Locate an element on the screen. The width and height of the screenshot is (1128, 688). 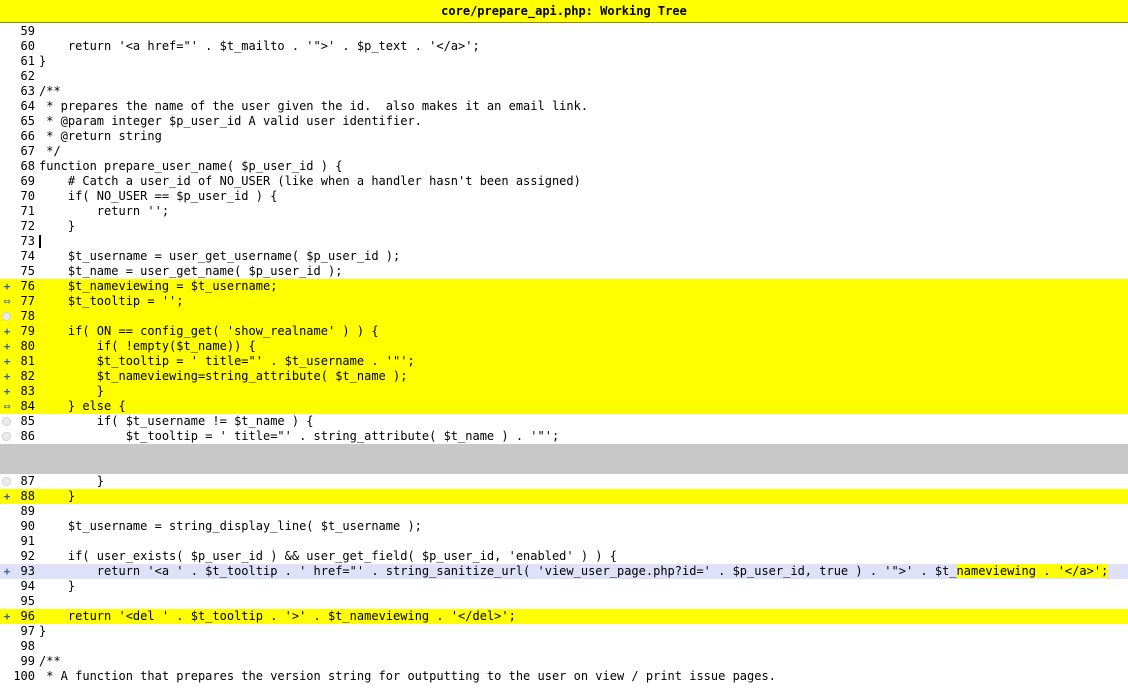
line-number: 79 is located at coordinates (27, 331).